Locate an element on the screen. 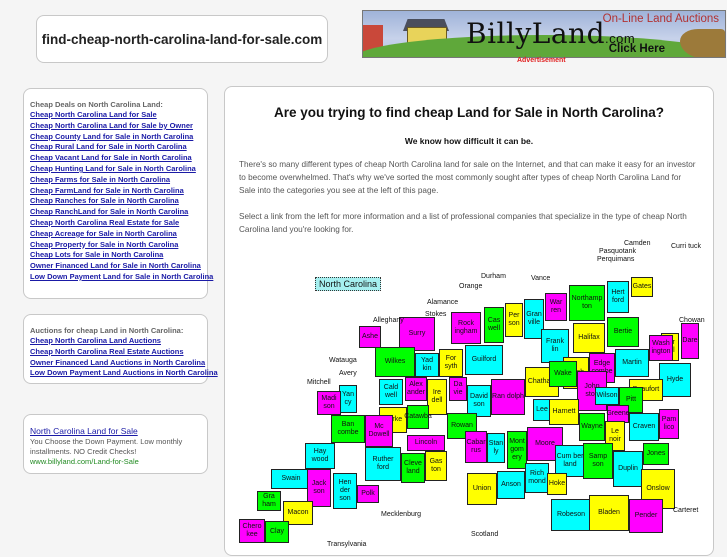  county-harnett: Harnett is located at coordinates (564, 412).